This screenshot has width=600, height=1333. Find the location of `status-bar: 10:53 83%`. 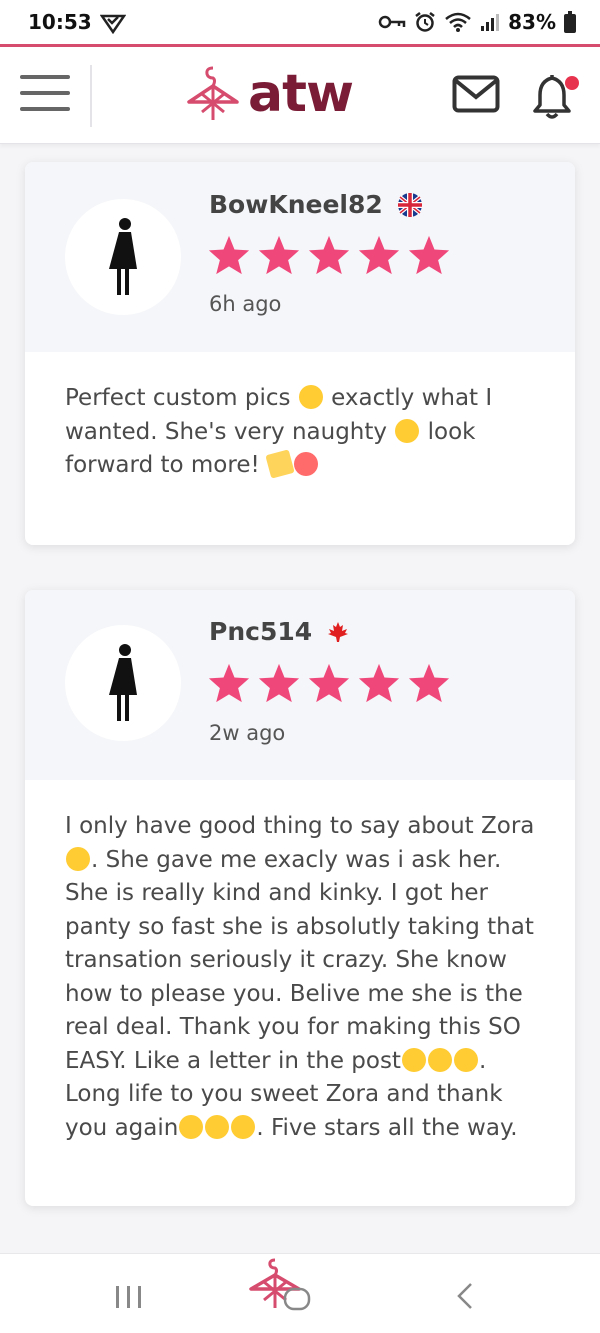

status-bar: 10:53 83% is located at coordinates (300, 22).